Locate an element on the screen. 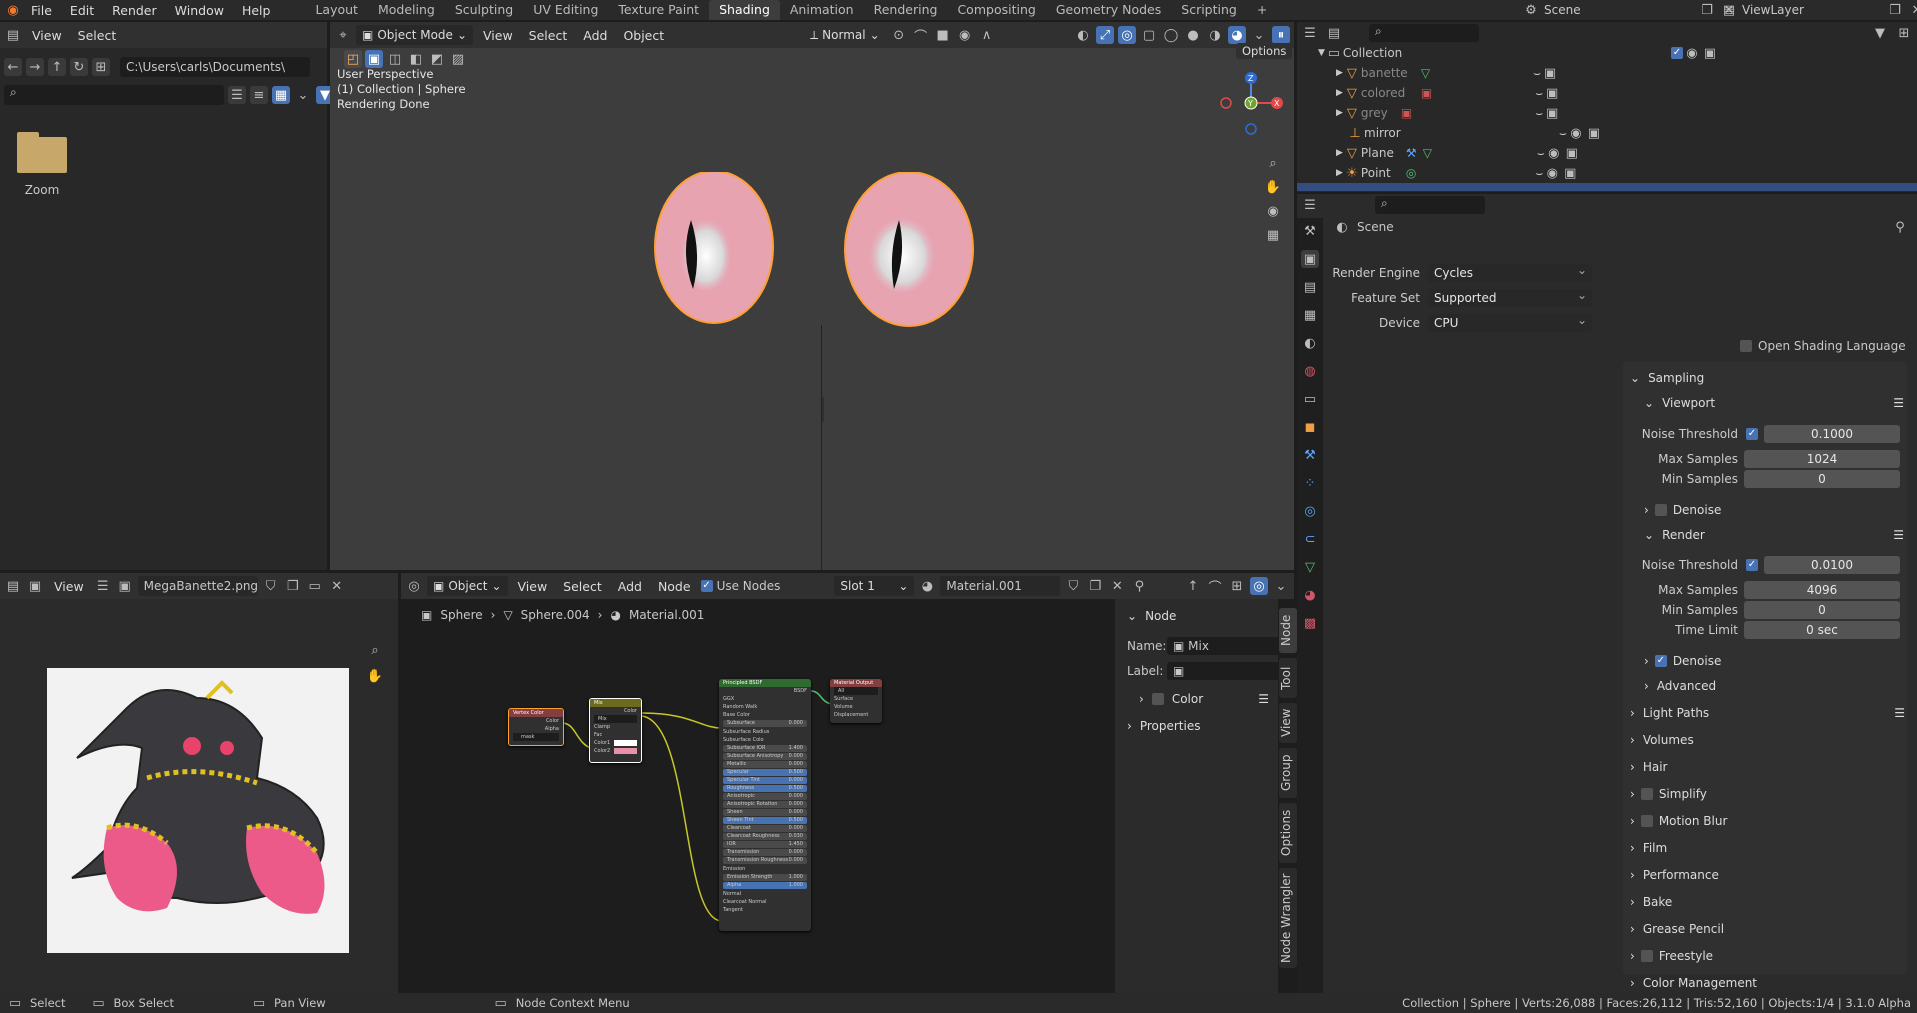  world-tab-icon: ◍ is located at coordinates (1310, 371).